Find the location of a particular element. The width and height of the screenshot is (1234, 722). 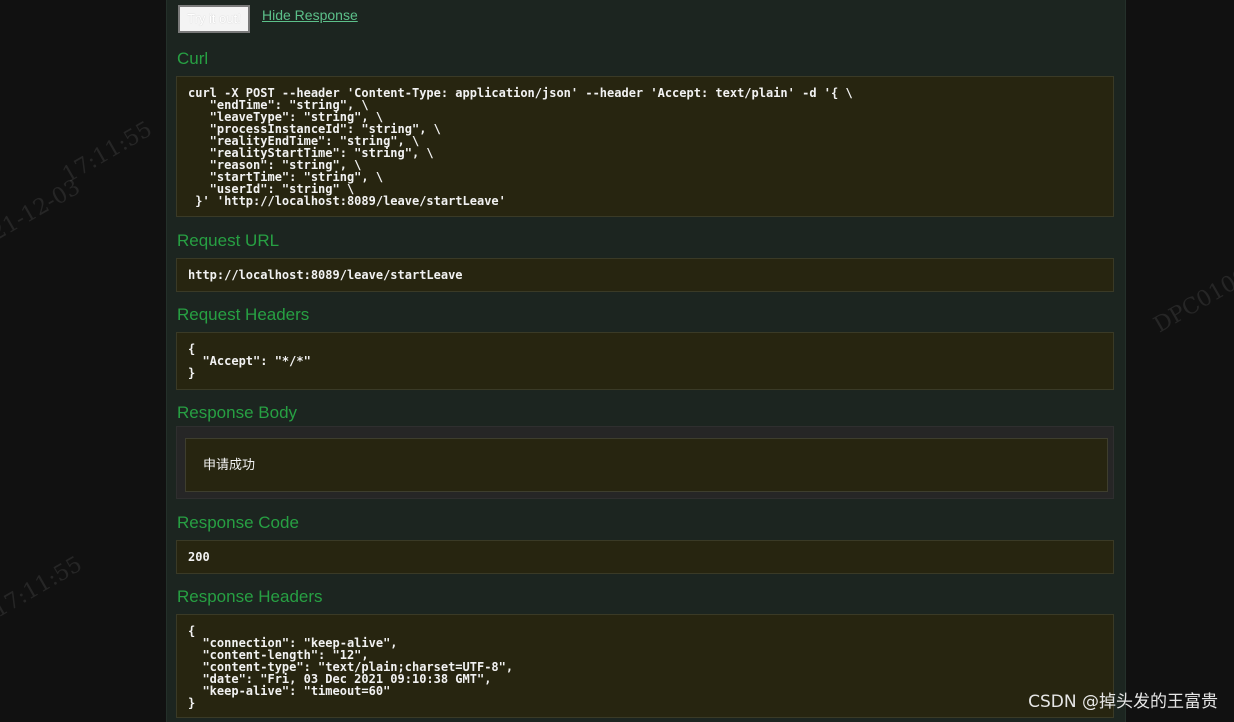

request-headers-block: { "Accept": "*/*" } is located at coordinates (645, 361).